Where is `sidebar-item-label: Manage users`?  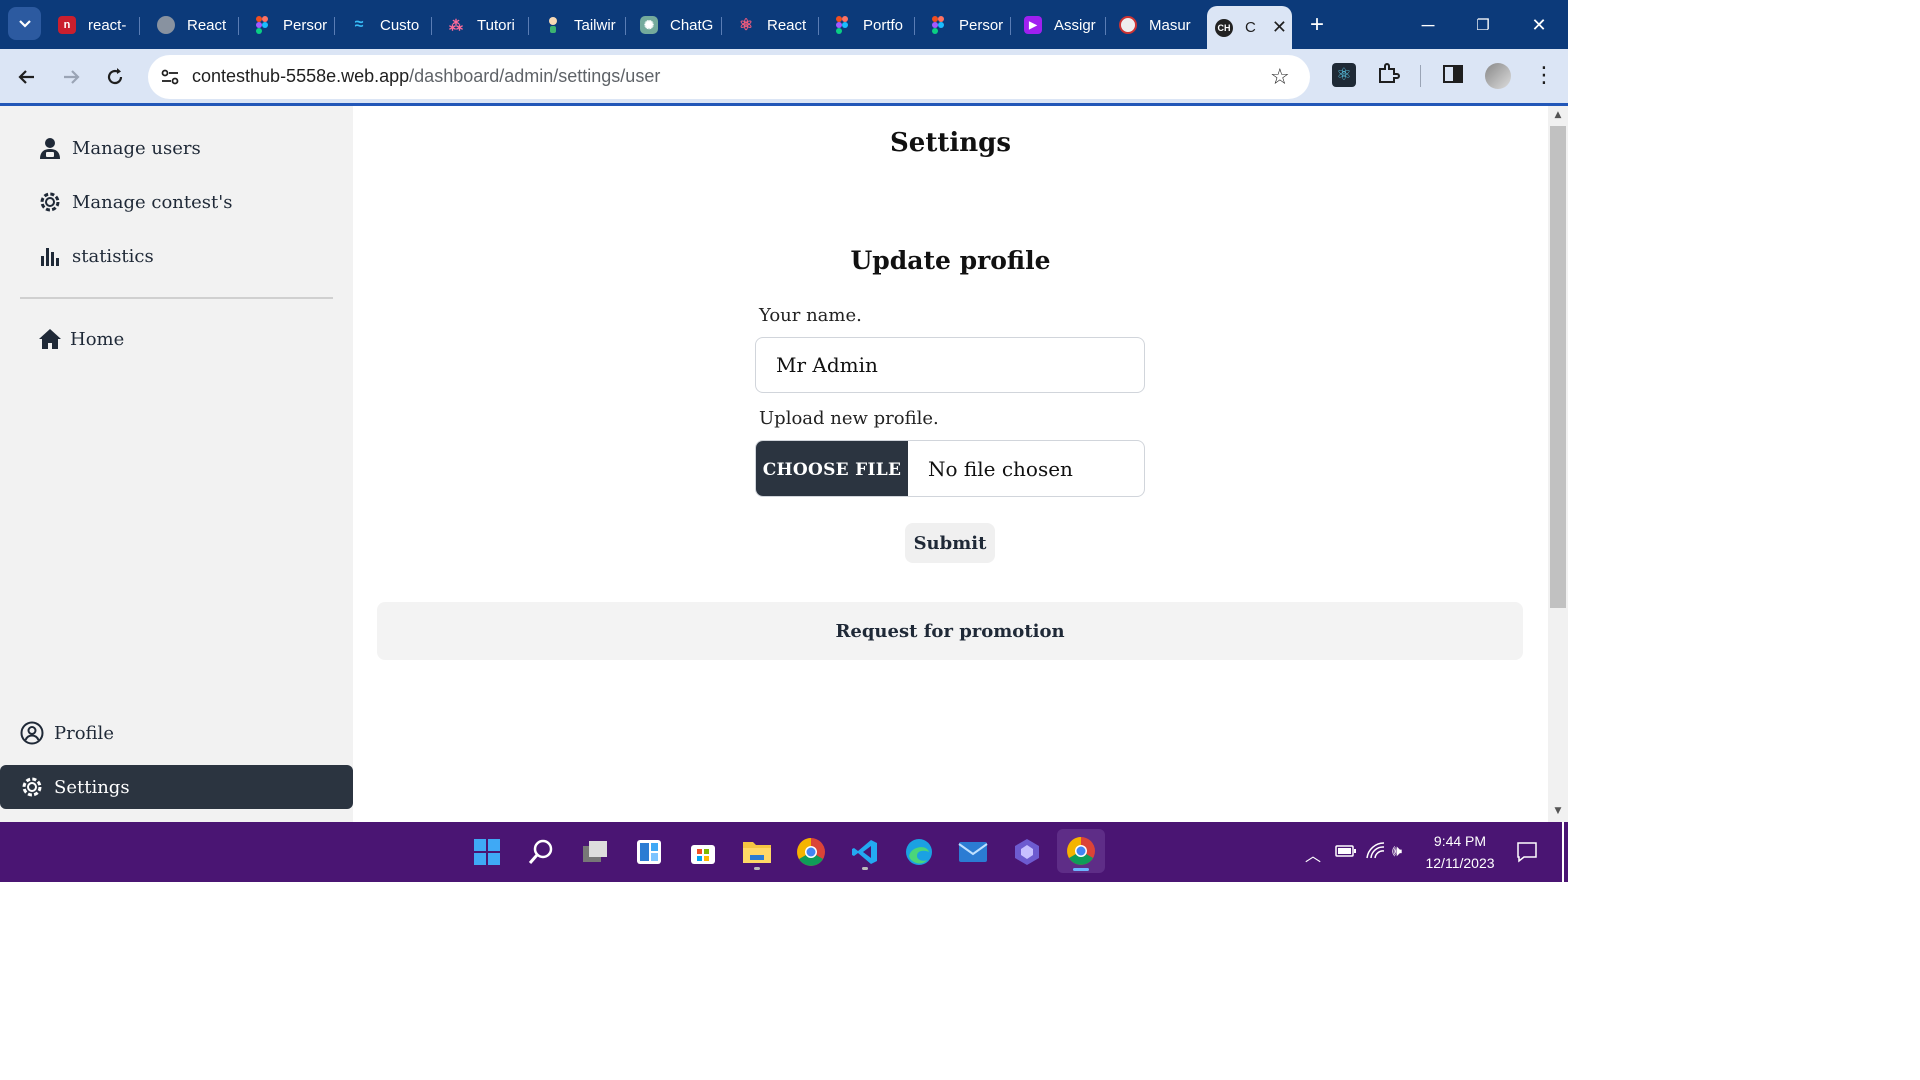 sidebar-item-label: Manage users is located at coordinates (136, 148).